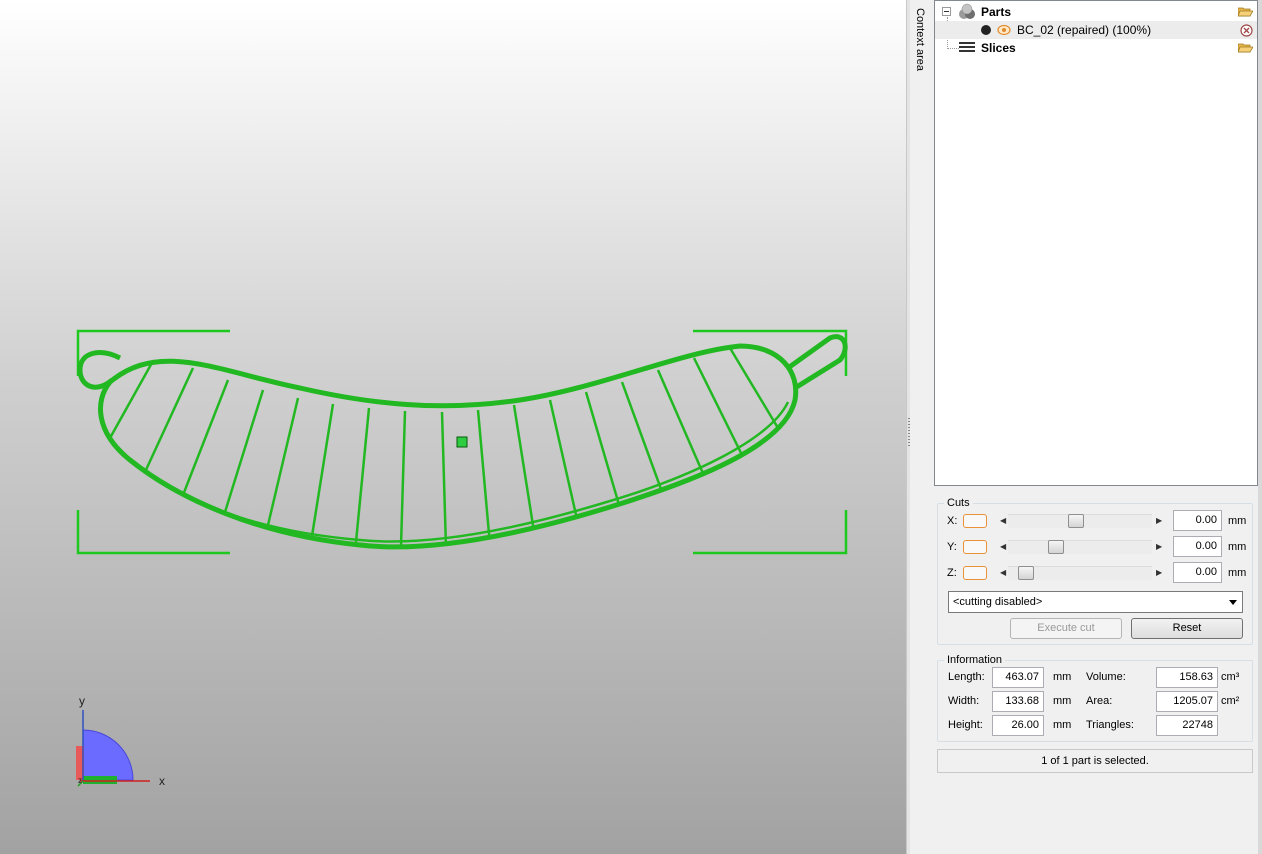 This screenshot has height=854, width=1262. I want to click on axis-x-label: x, so click(162, 781).